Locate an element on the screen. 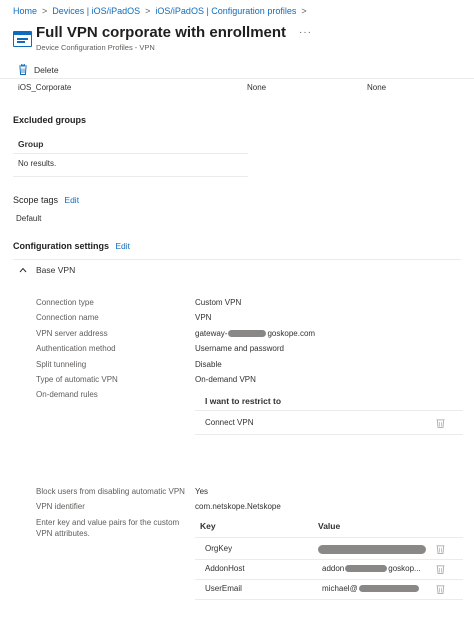 The width and height of the screenshot is (474, 622). setting-label: Type of automatic VPN is located at coordinates (77, 379).